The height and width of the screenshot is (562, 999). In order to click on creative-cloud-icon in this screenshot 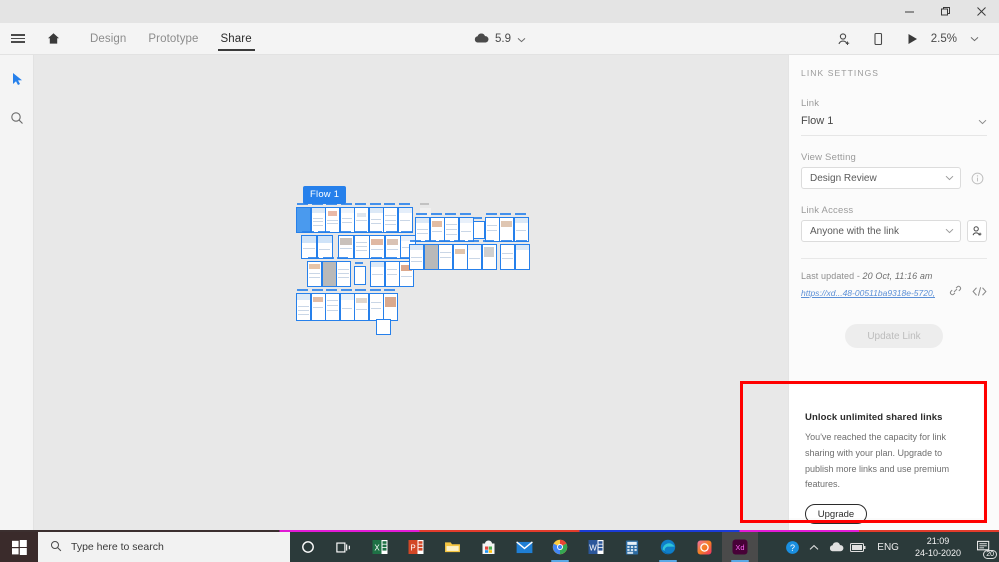, I will do `click(704, 547)`.